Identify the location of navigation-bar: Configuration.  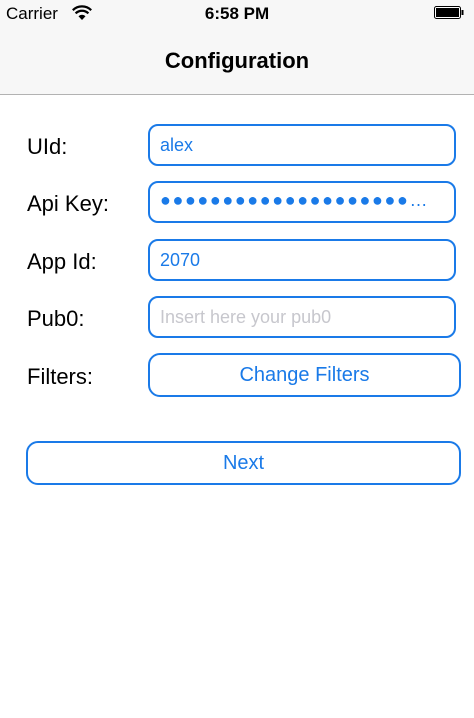
(237, 61).